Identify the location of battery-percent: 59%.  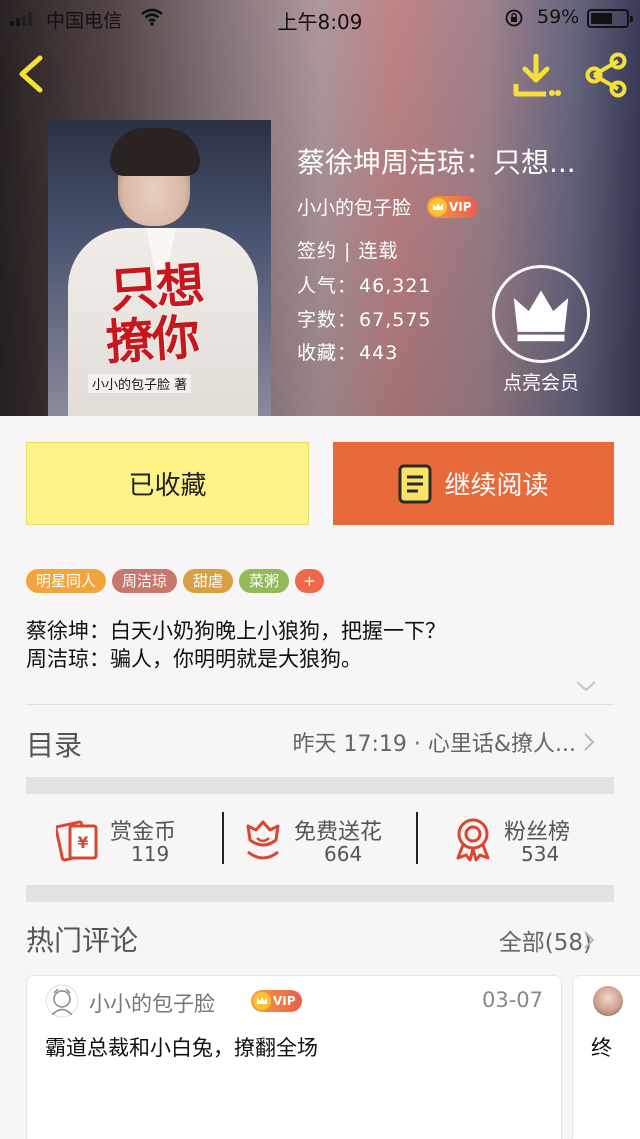
(558, 17).